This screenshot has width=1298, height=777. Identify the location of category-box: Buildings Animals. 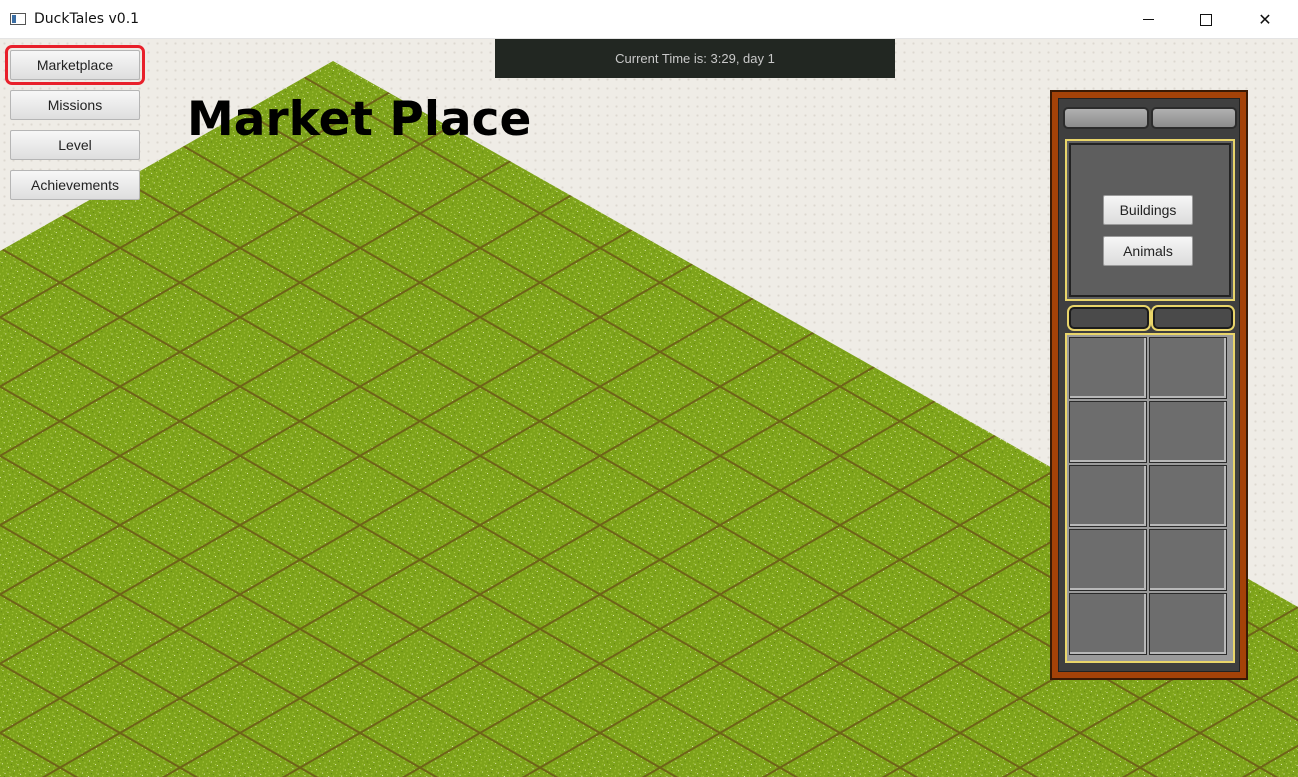
(1150, 220).